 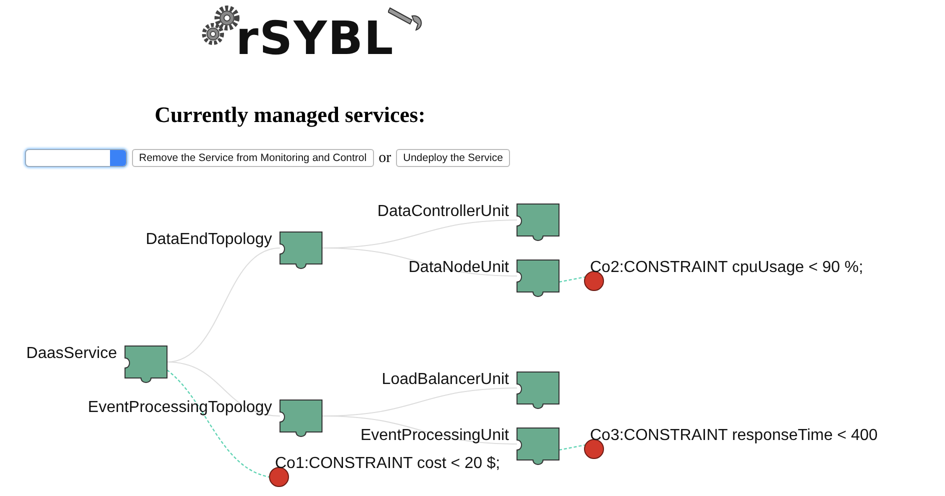 What do you see at coordinates (180, 407) in the screenshot?
I see `node-label: EventProcessingTopology` at bounding box center [180, 407].